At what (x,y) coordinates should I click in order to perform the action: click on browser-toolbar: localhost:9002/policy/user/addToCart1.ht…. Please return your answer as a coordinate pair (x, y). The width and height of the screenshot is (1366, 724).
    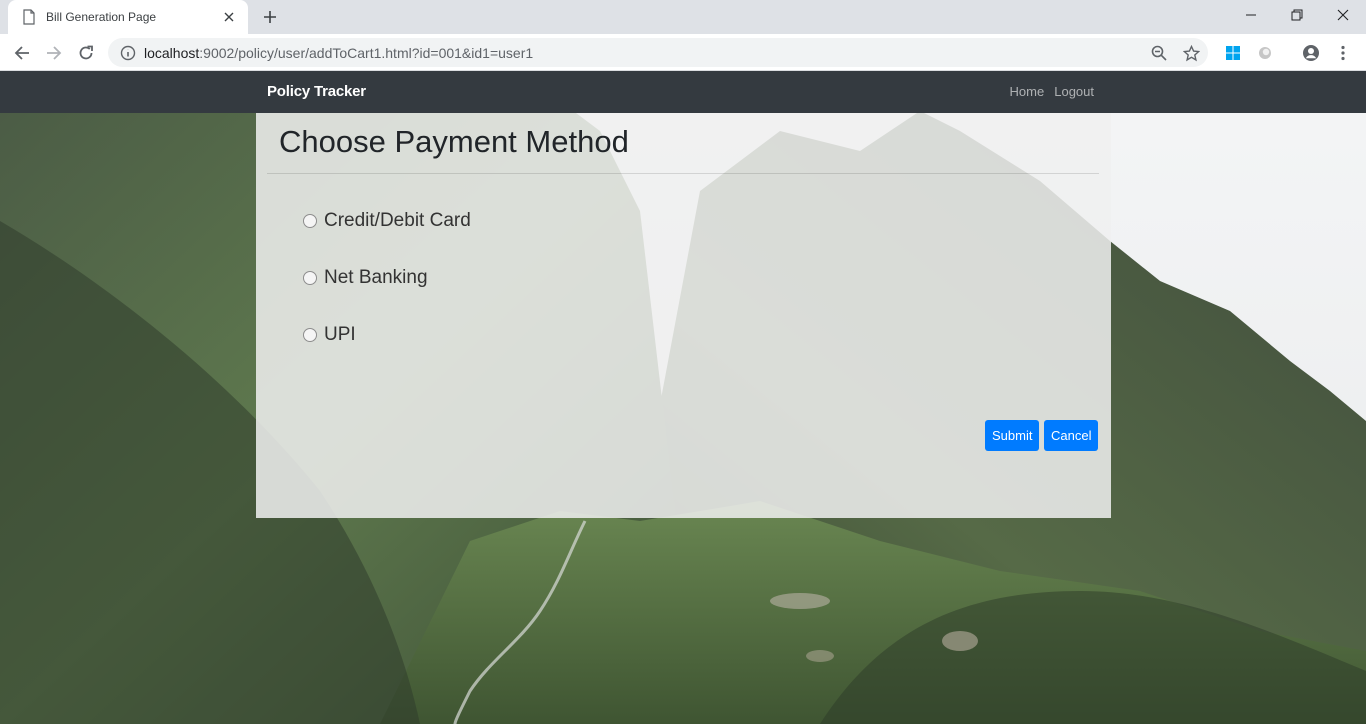
    Looking at the image, I should click on (683, 52).